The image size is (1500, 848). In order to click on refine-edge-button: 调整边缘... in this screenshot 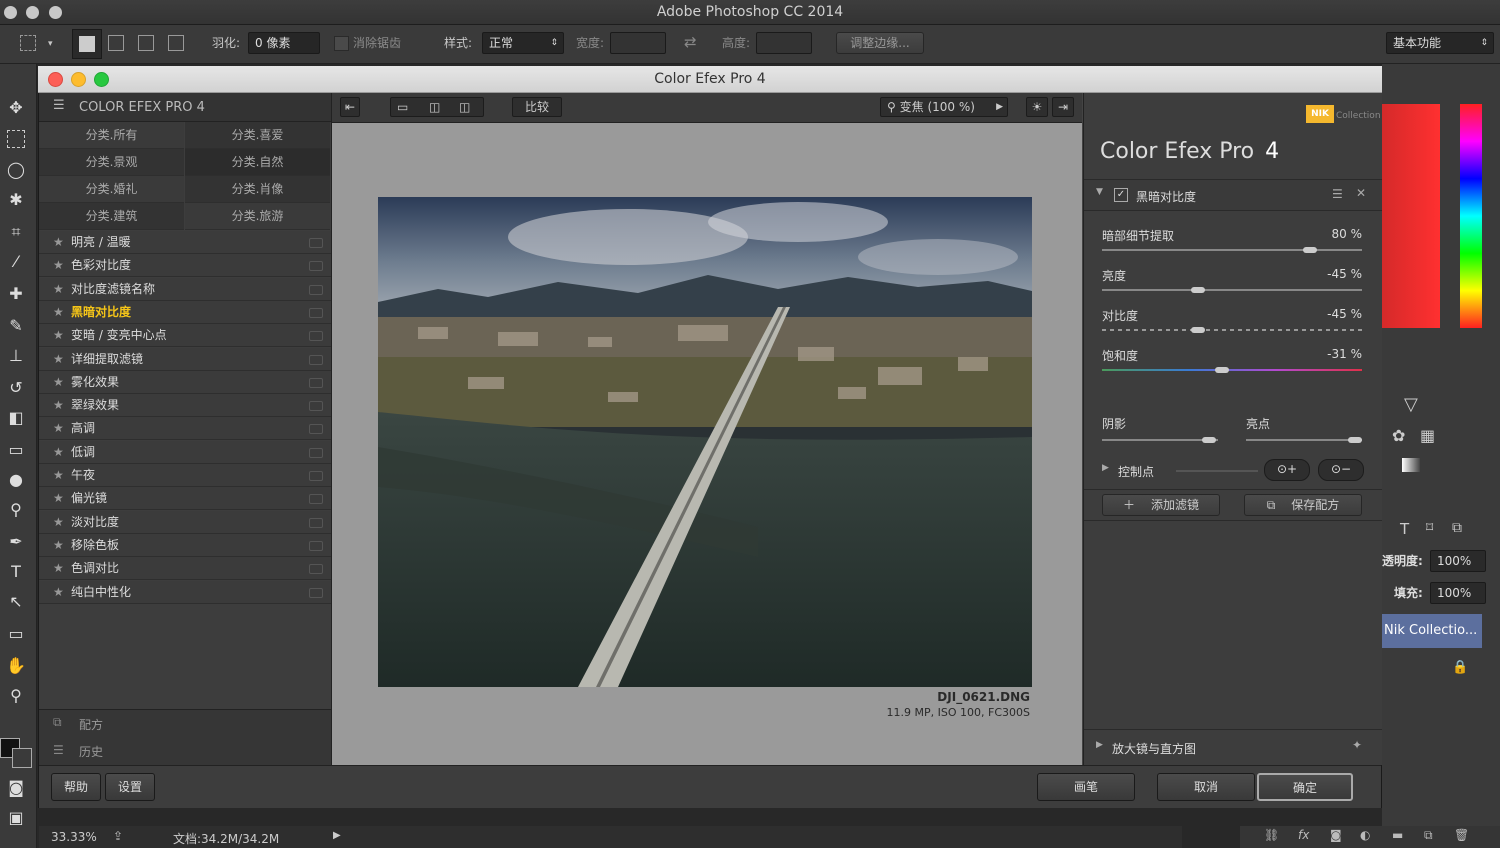, I will do `click(880, 43)`.